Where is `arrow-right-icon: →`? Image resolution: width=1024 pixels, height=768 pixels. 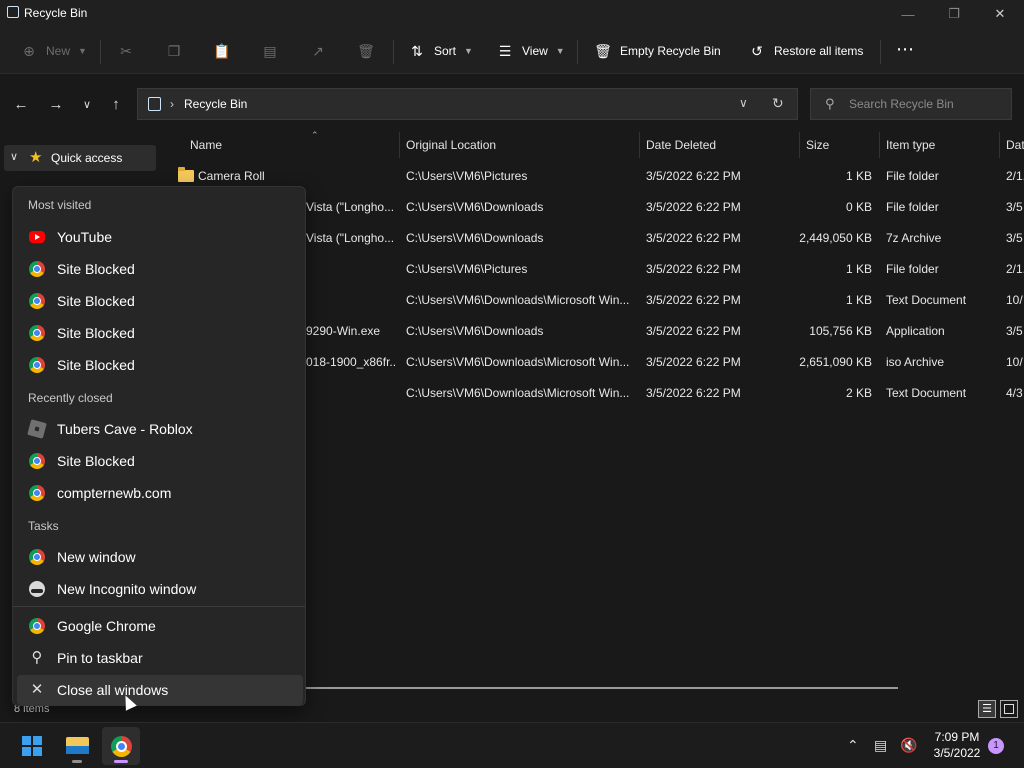 arrow-right-icon: → is located at coordinates (56, 104).